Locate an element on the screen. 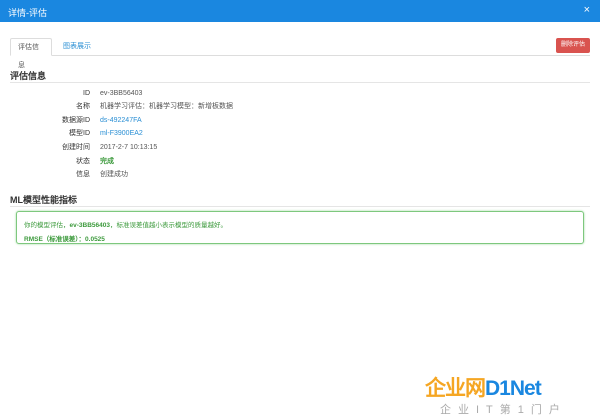 The width and height of the screenshot is (600, 416). d1net-watermark: 企业网D1Net 企业IT第1门户 is located at coordinates (512, 394).